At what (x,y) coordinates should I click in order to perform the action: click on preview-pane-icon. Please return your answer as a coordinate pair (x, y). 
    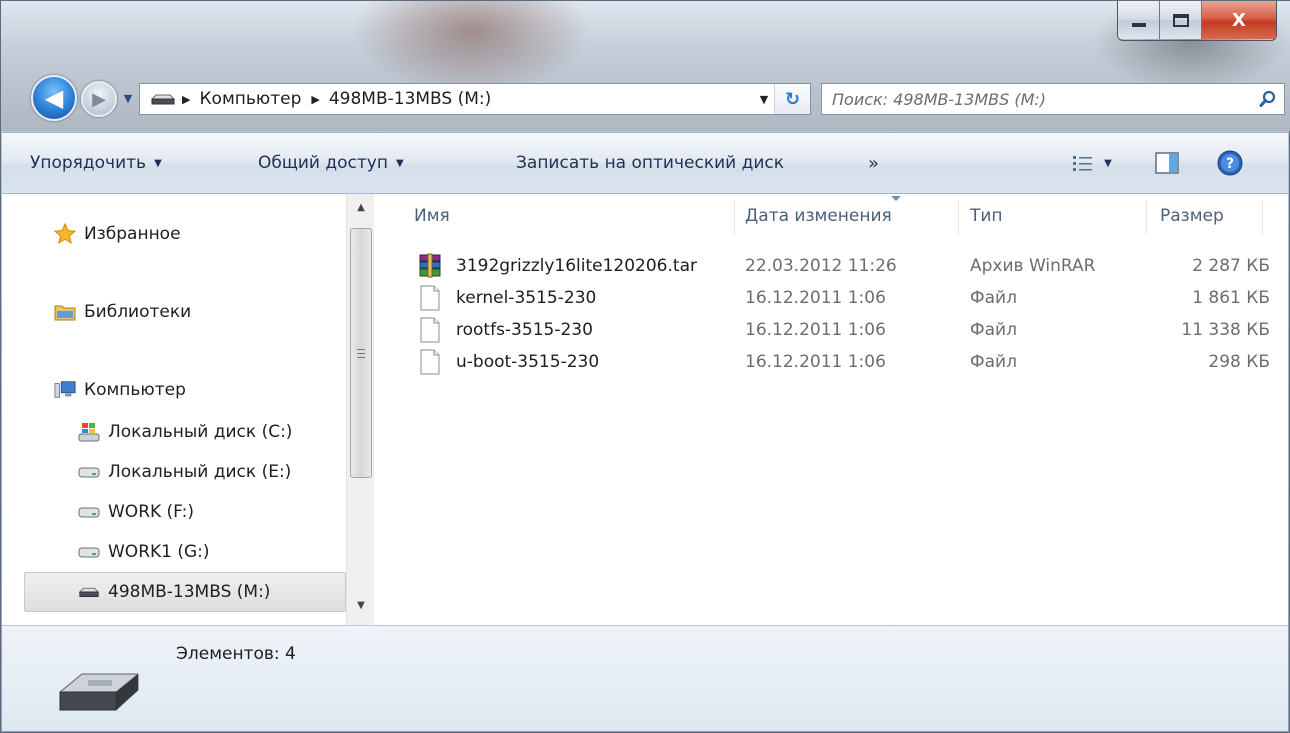
    Looking at the image, I should click on (1167, 163).